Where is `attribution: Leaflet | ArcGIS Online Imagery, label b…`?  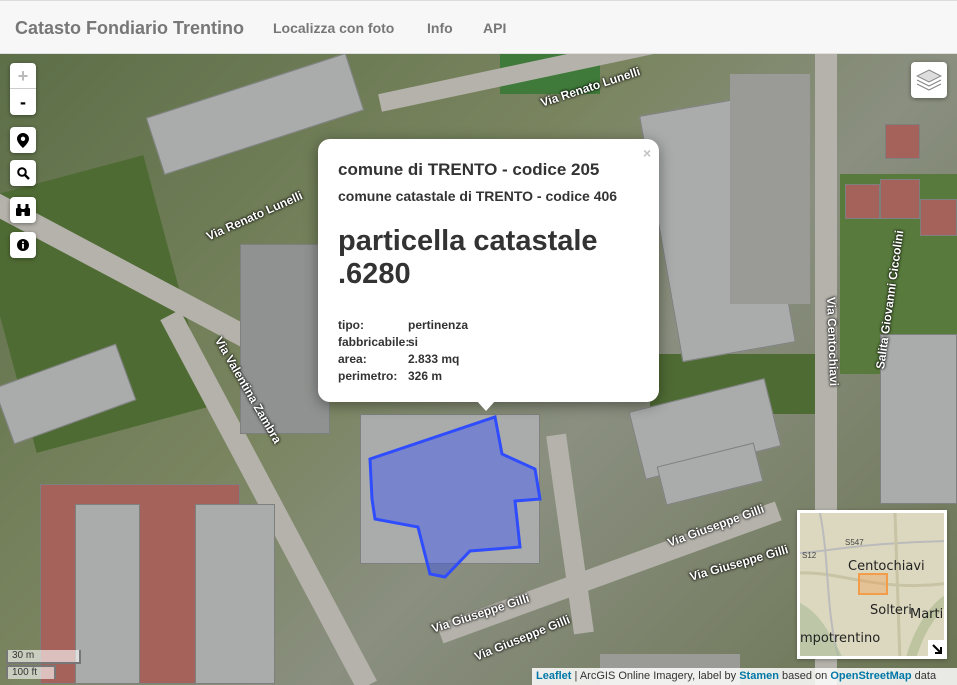
attribution: Leaflet | ArcGIS Online Imagery, label b… is located at coordinates (744, 676).